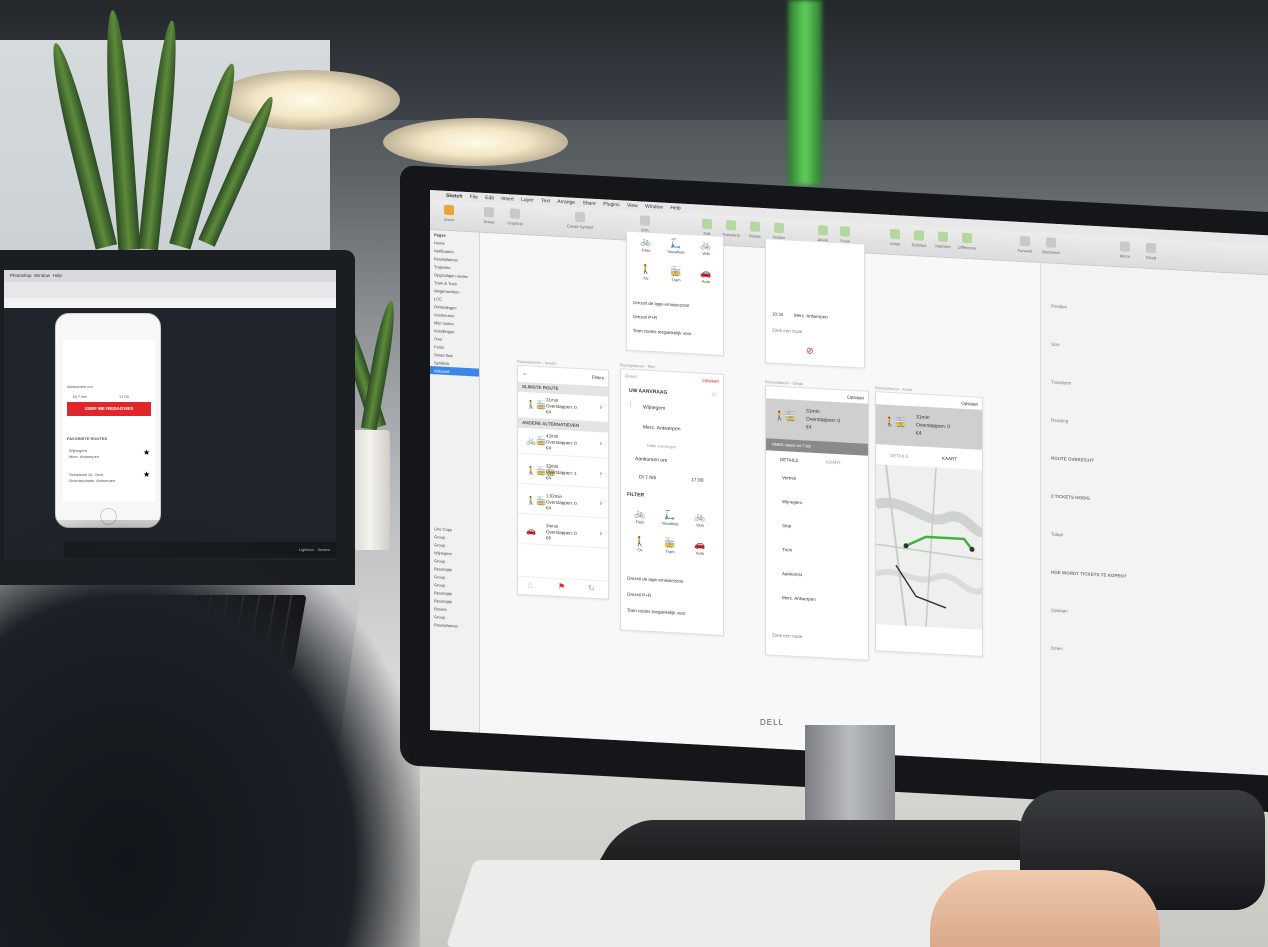 This screenshot has height=947, width=1268. What do you see at coordinates (563, 443) in the screenshot?
I see `route-row: 🚲🚋 42min Overstappen: 0 €4 ›` at bounding box center [563, 443].